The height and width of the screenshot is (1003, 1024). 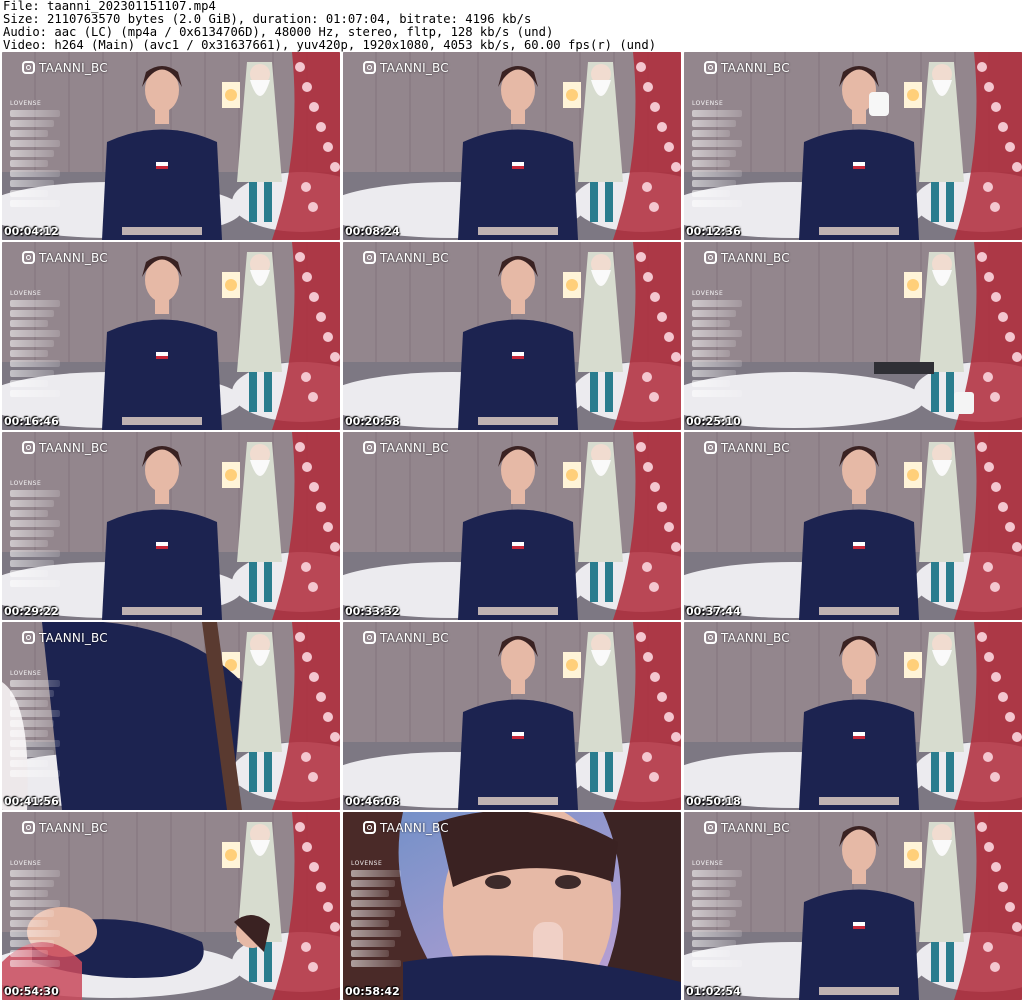 I want to click on video-thumbnail: TAANNI_BC LOVENSE 00:58:42, so click(x=512, y=906).